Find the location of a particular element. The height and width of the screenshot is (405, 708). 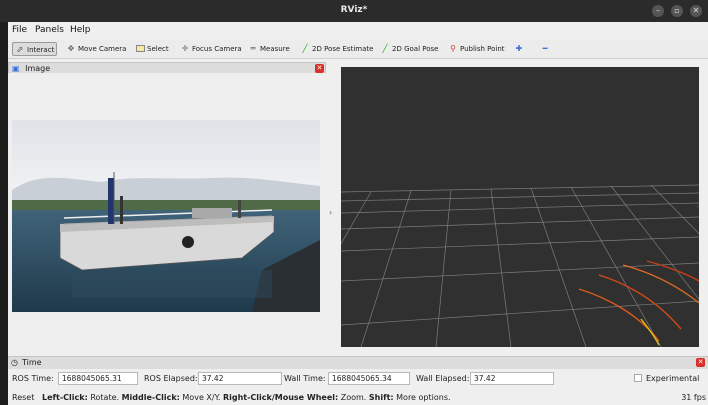

2d-goal-pose-tool-button: ╱ 2D Goal Pose is located at coordinates (409, 49).